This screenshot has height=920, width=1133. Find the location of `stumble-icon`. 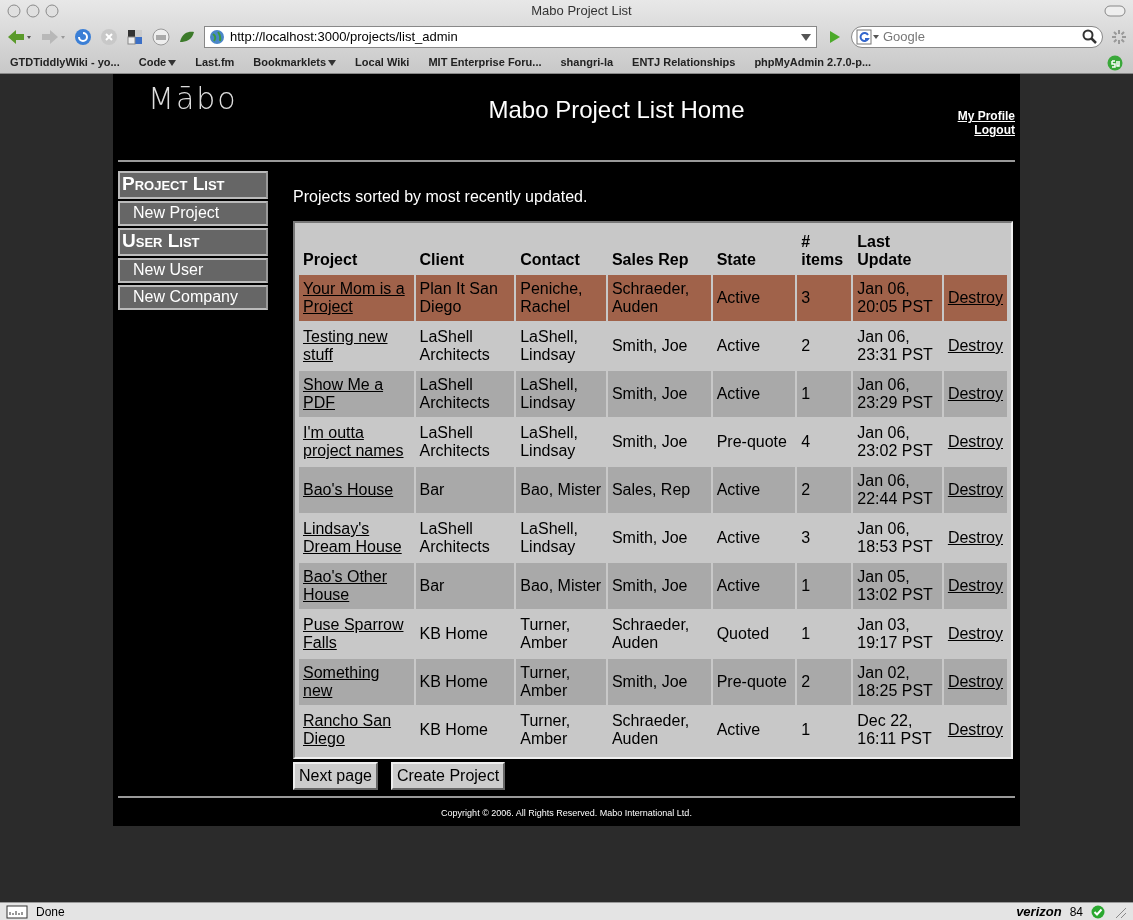

stumble-icon is located at coordinates (1115, 62).